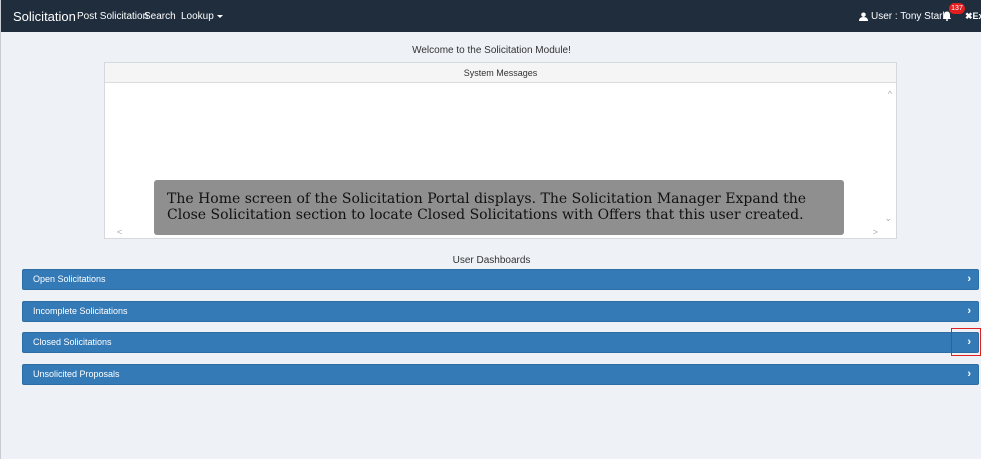  I want to click on nav-lookup-label: Lookup, so click(197, 16).